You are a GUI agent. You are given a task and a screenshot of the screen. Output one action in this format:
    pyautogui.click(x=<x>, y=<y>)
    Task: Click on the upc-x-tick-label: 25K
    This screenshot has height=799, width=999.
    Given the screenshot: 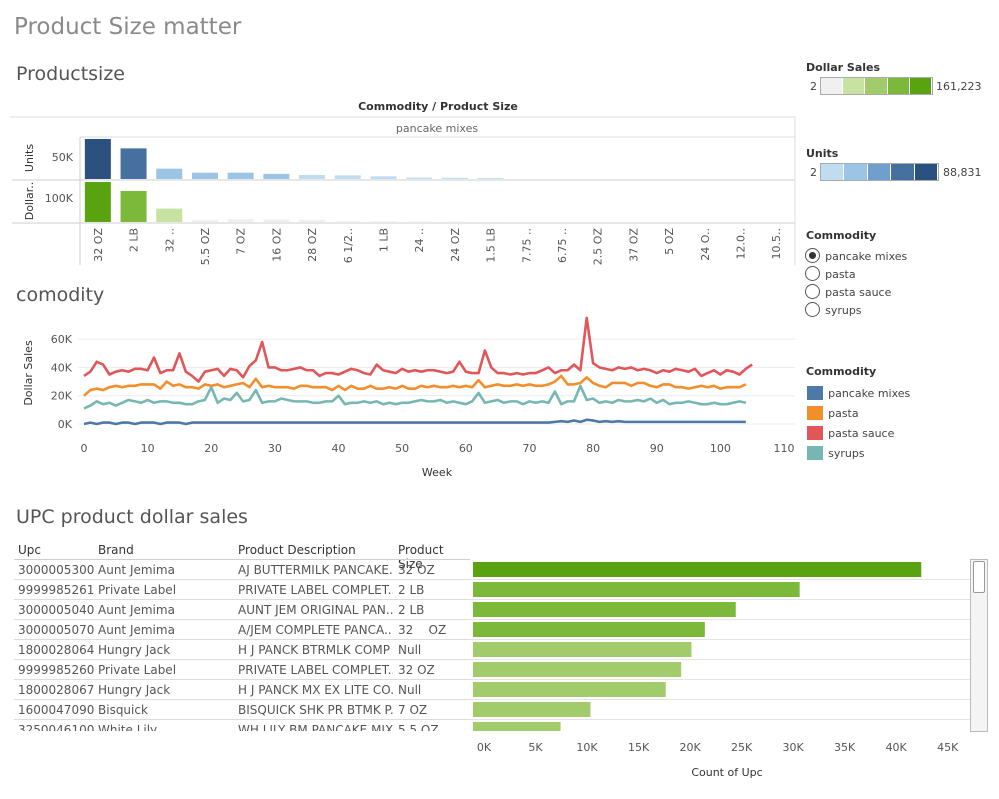 What is the action you would take?
    pyautogui.click(x=742, y=747)
    